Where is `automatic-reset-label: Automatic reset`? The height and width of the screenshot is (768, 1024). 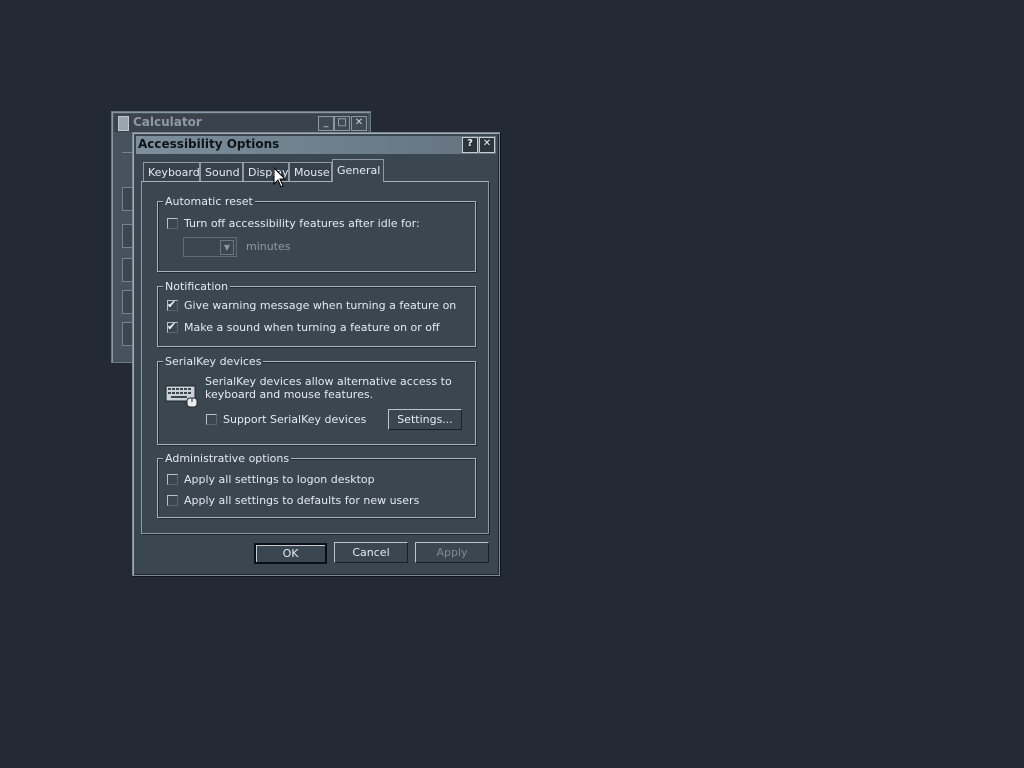
automatic-reset-label: Automatic reset is located at coordinates (209, 201).